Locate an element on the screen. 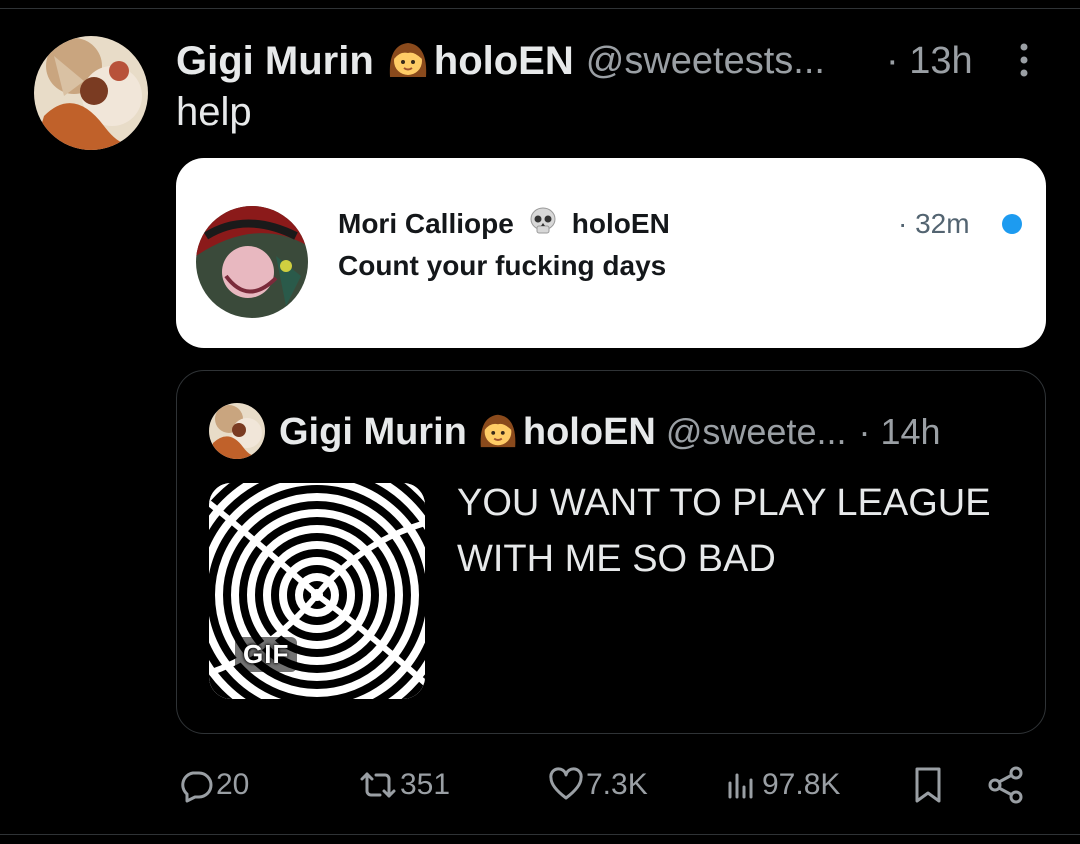 The height and width of the screenshot is (844, 1080). quoted-author-avatar is located at coordinates (252, 262).